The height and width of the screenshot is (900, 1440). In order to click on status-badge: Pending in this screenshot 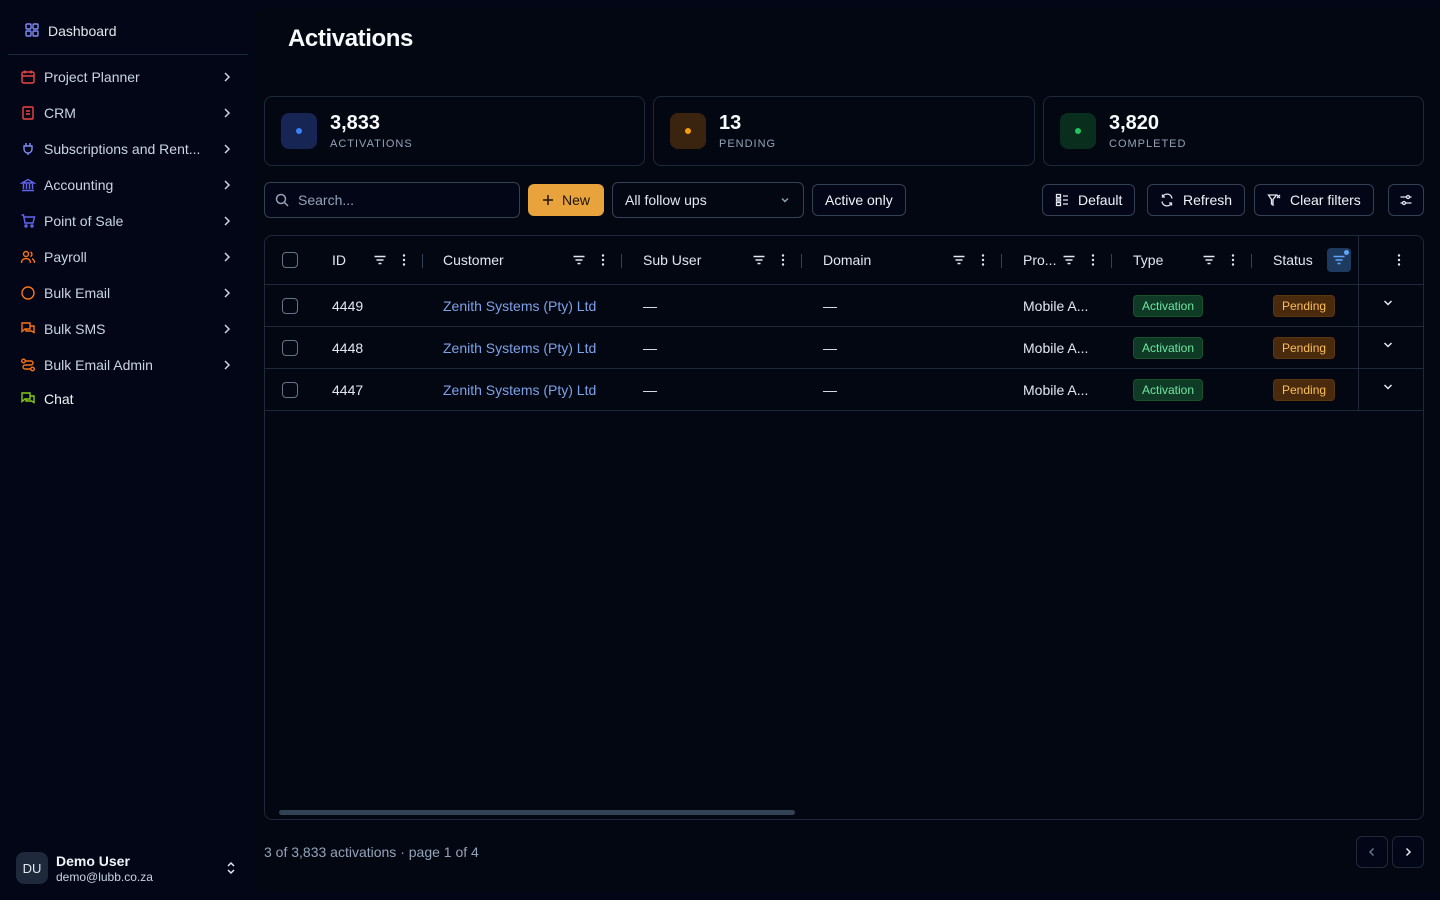, I will do `click(1304, 305)`.